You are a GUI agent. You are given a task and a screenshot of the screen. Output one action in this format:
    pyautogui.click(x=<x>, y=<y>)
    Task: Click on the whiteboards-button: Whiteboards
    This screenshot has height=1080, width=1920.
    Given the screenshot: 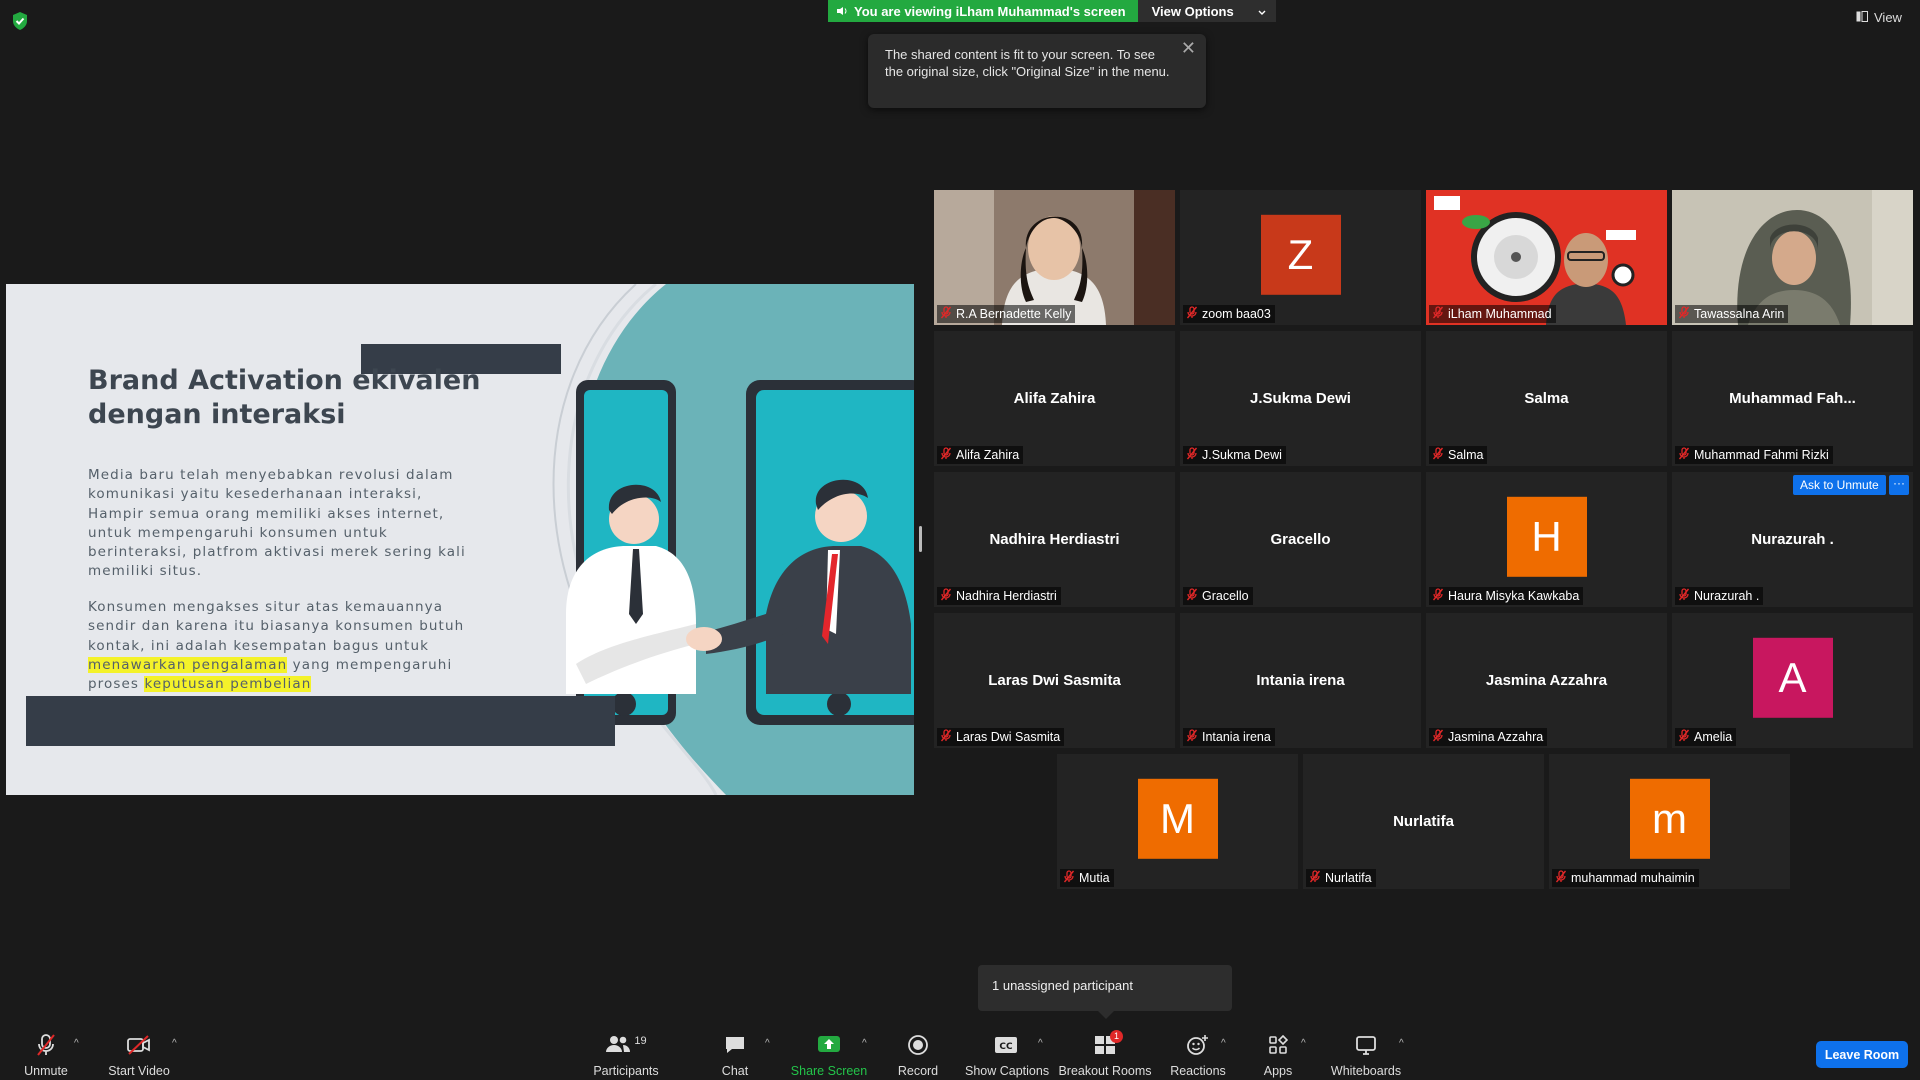 What is the action you would take?
    pyautogui.click(x=1366, y=1055)
    